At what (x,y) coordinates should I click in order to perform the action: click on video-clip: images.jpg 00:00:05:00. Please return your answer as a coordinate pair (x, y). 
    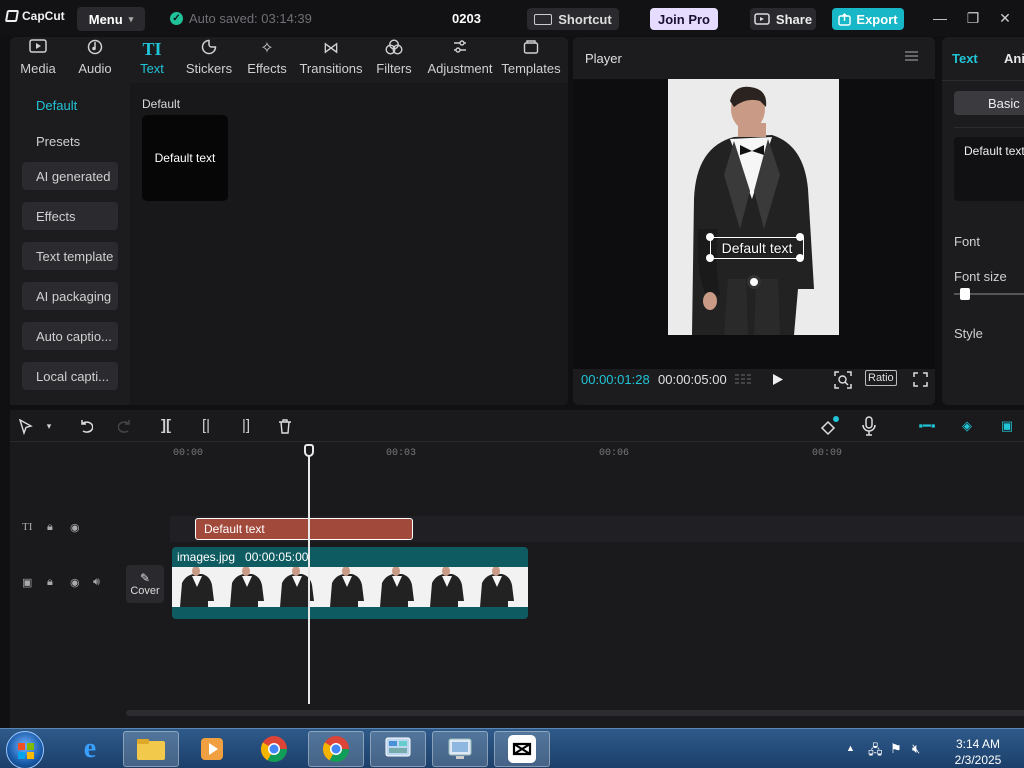
    Looking at the image, I should click on (350, 583).